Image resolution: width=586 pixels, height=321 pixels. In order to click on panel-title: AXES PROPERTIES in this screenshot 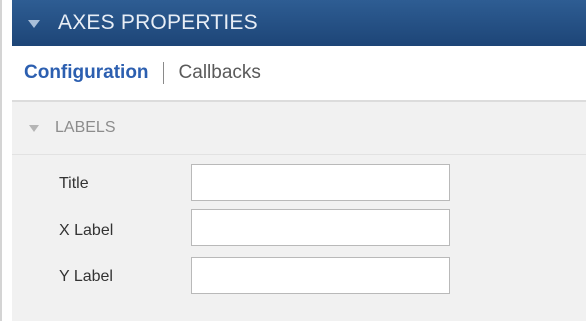, I will do `click(158, 22)`.